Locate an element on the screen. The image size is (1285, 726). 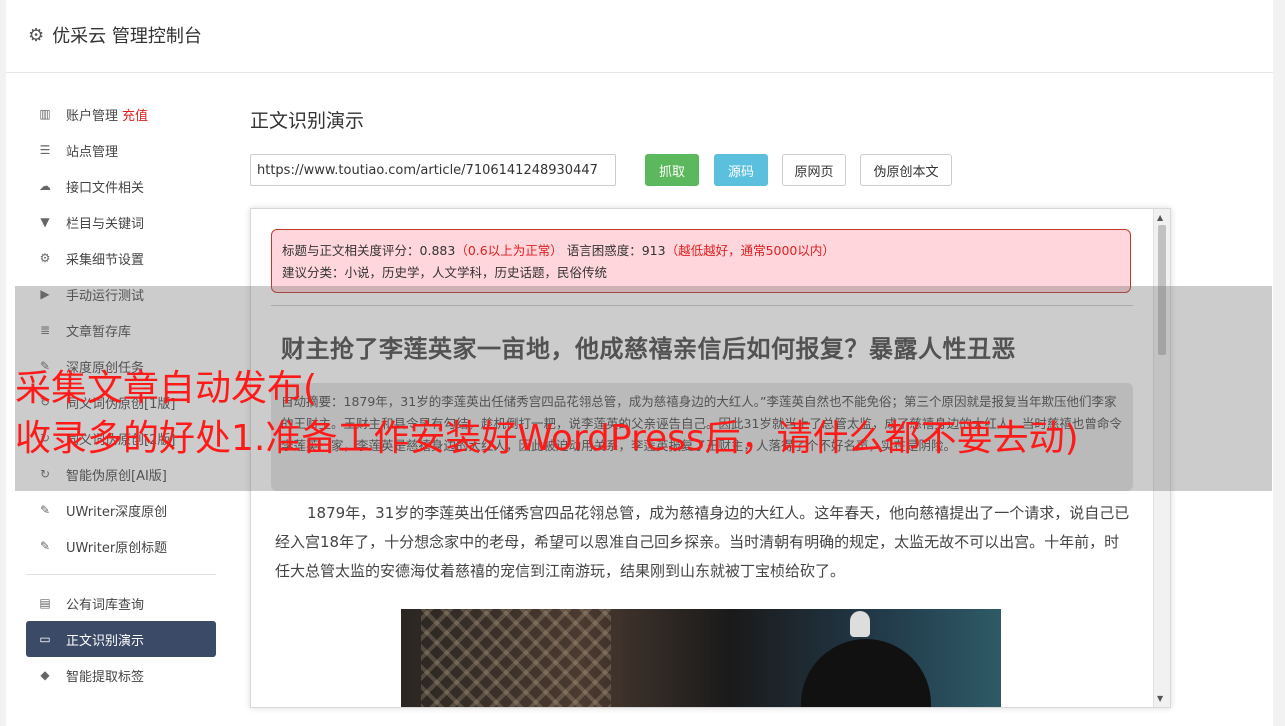
brand: ⚙ 优采云 管理控制台 is located at coordinates (115, 35).